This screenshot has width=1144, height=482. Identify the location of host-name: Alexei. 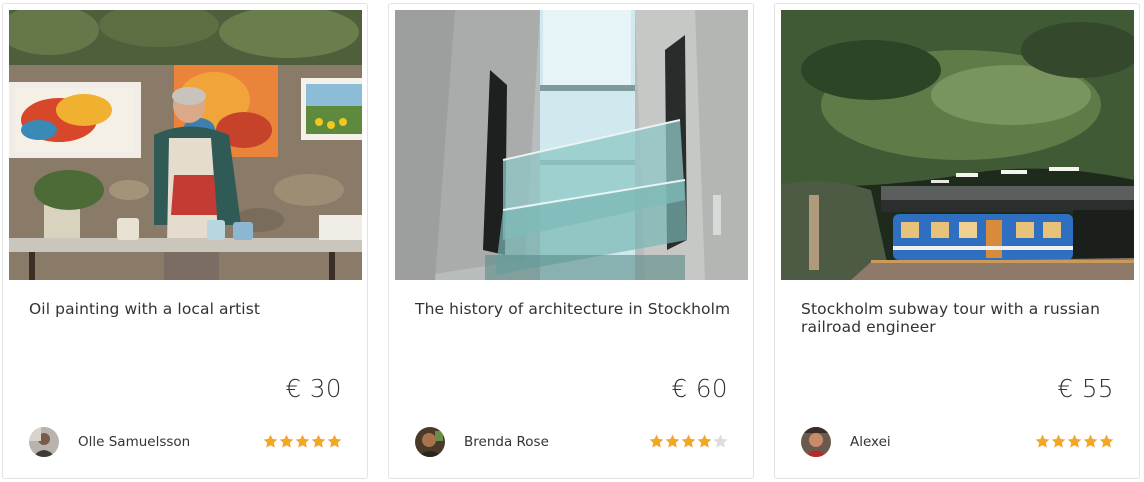
(870, 442).